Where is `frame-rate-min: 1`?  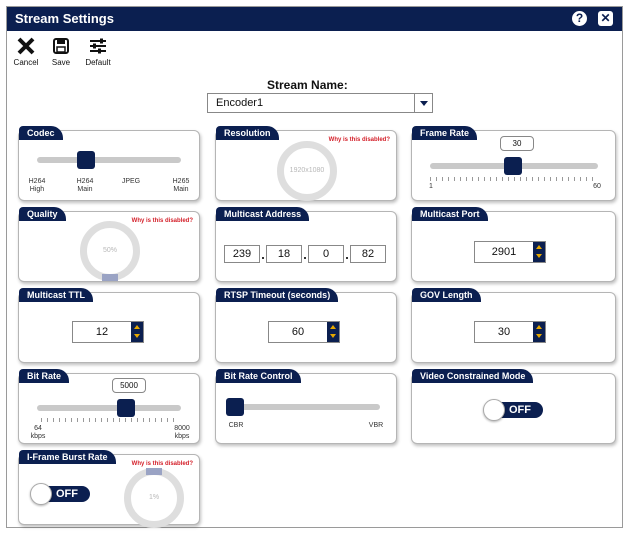 frame-rate-min: 1 is located at coordinates (431, 186).